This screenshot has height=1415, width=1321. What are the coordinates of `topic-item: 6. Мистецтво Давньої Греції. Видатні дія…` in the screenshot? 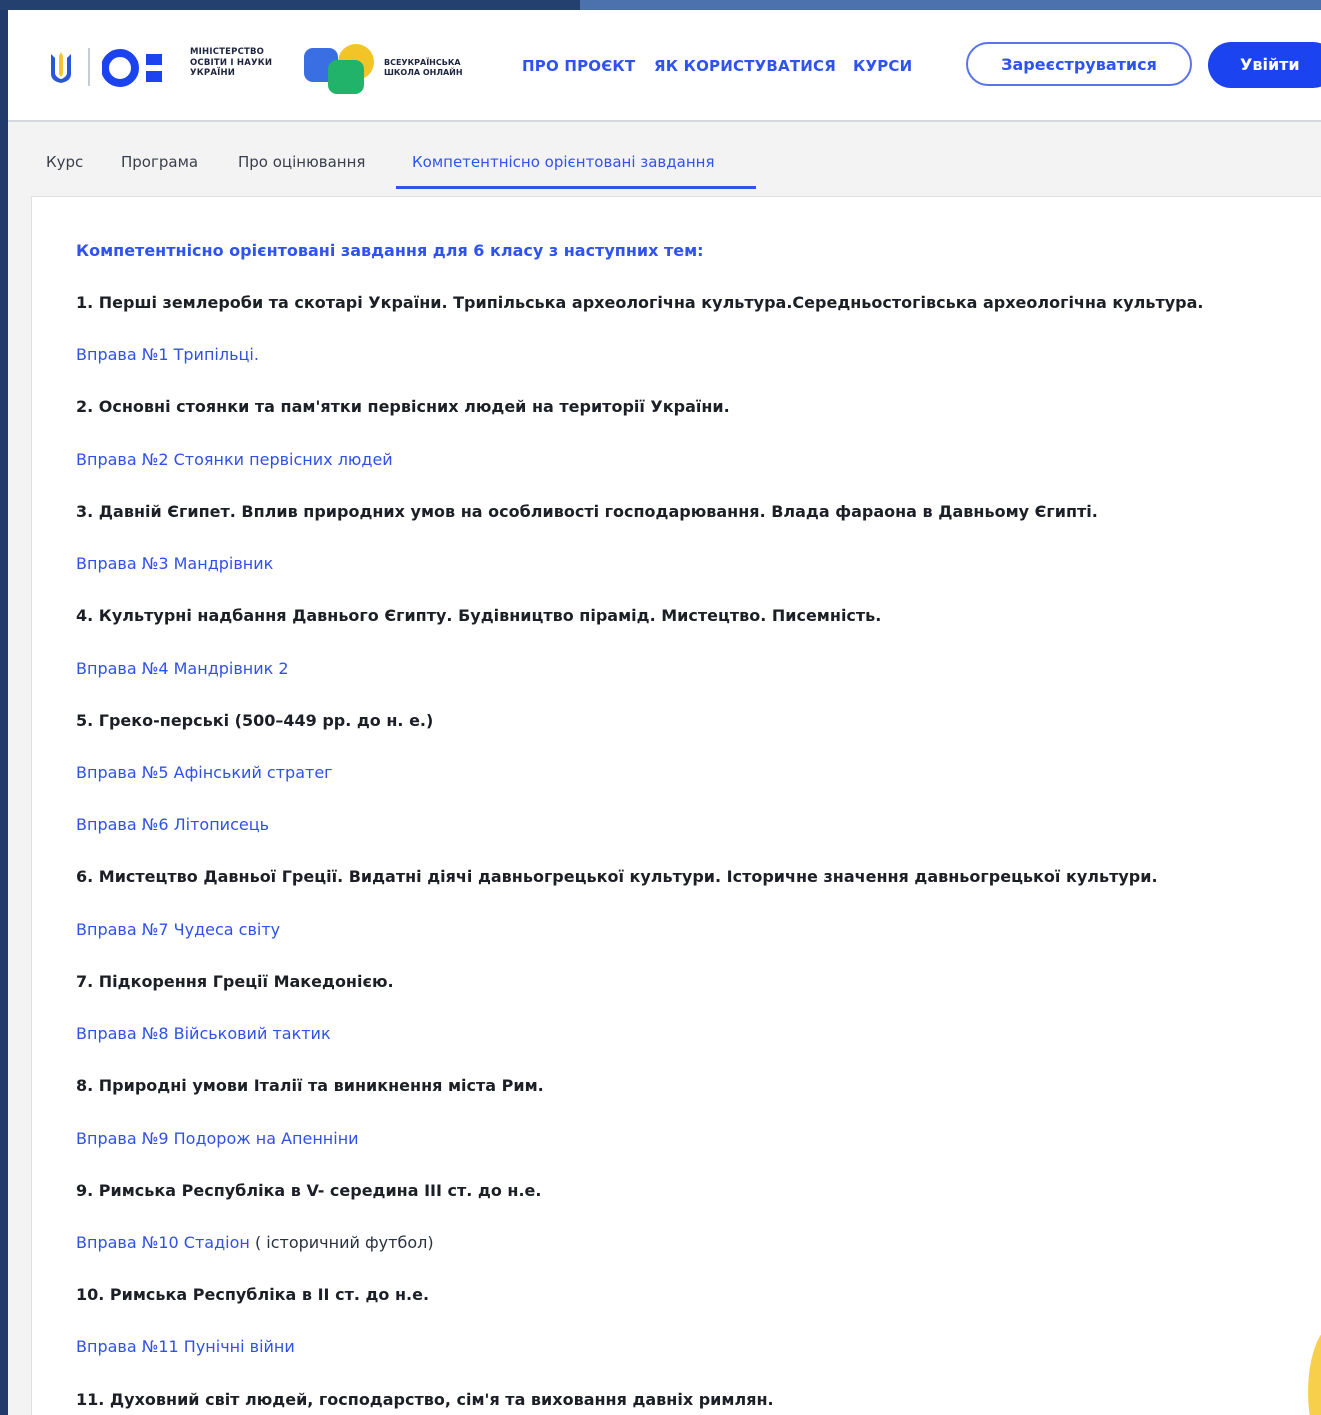 It's located at (617, 876).